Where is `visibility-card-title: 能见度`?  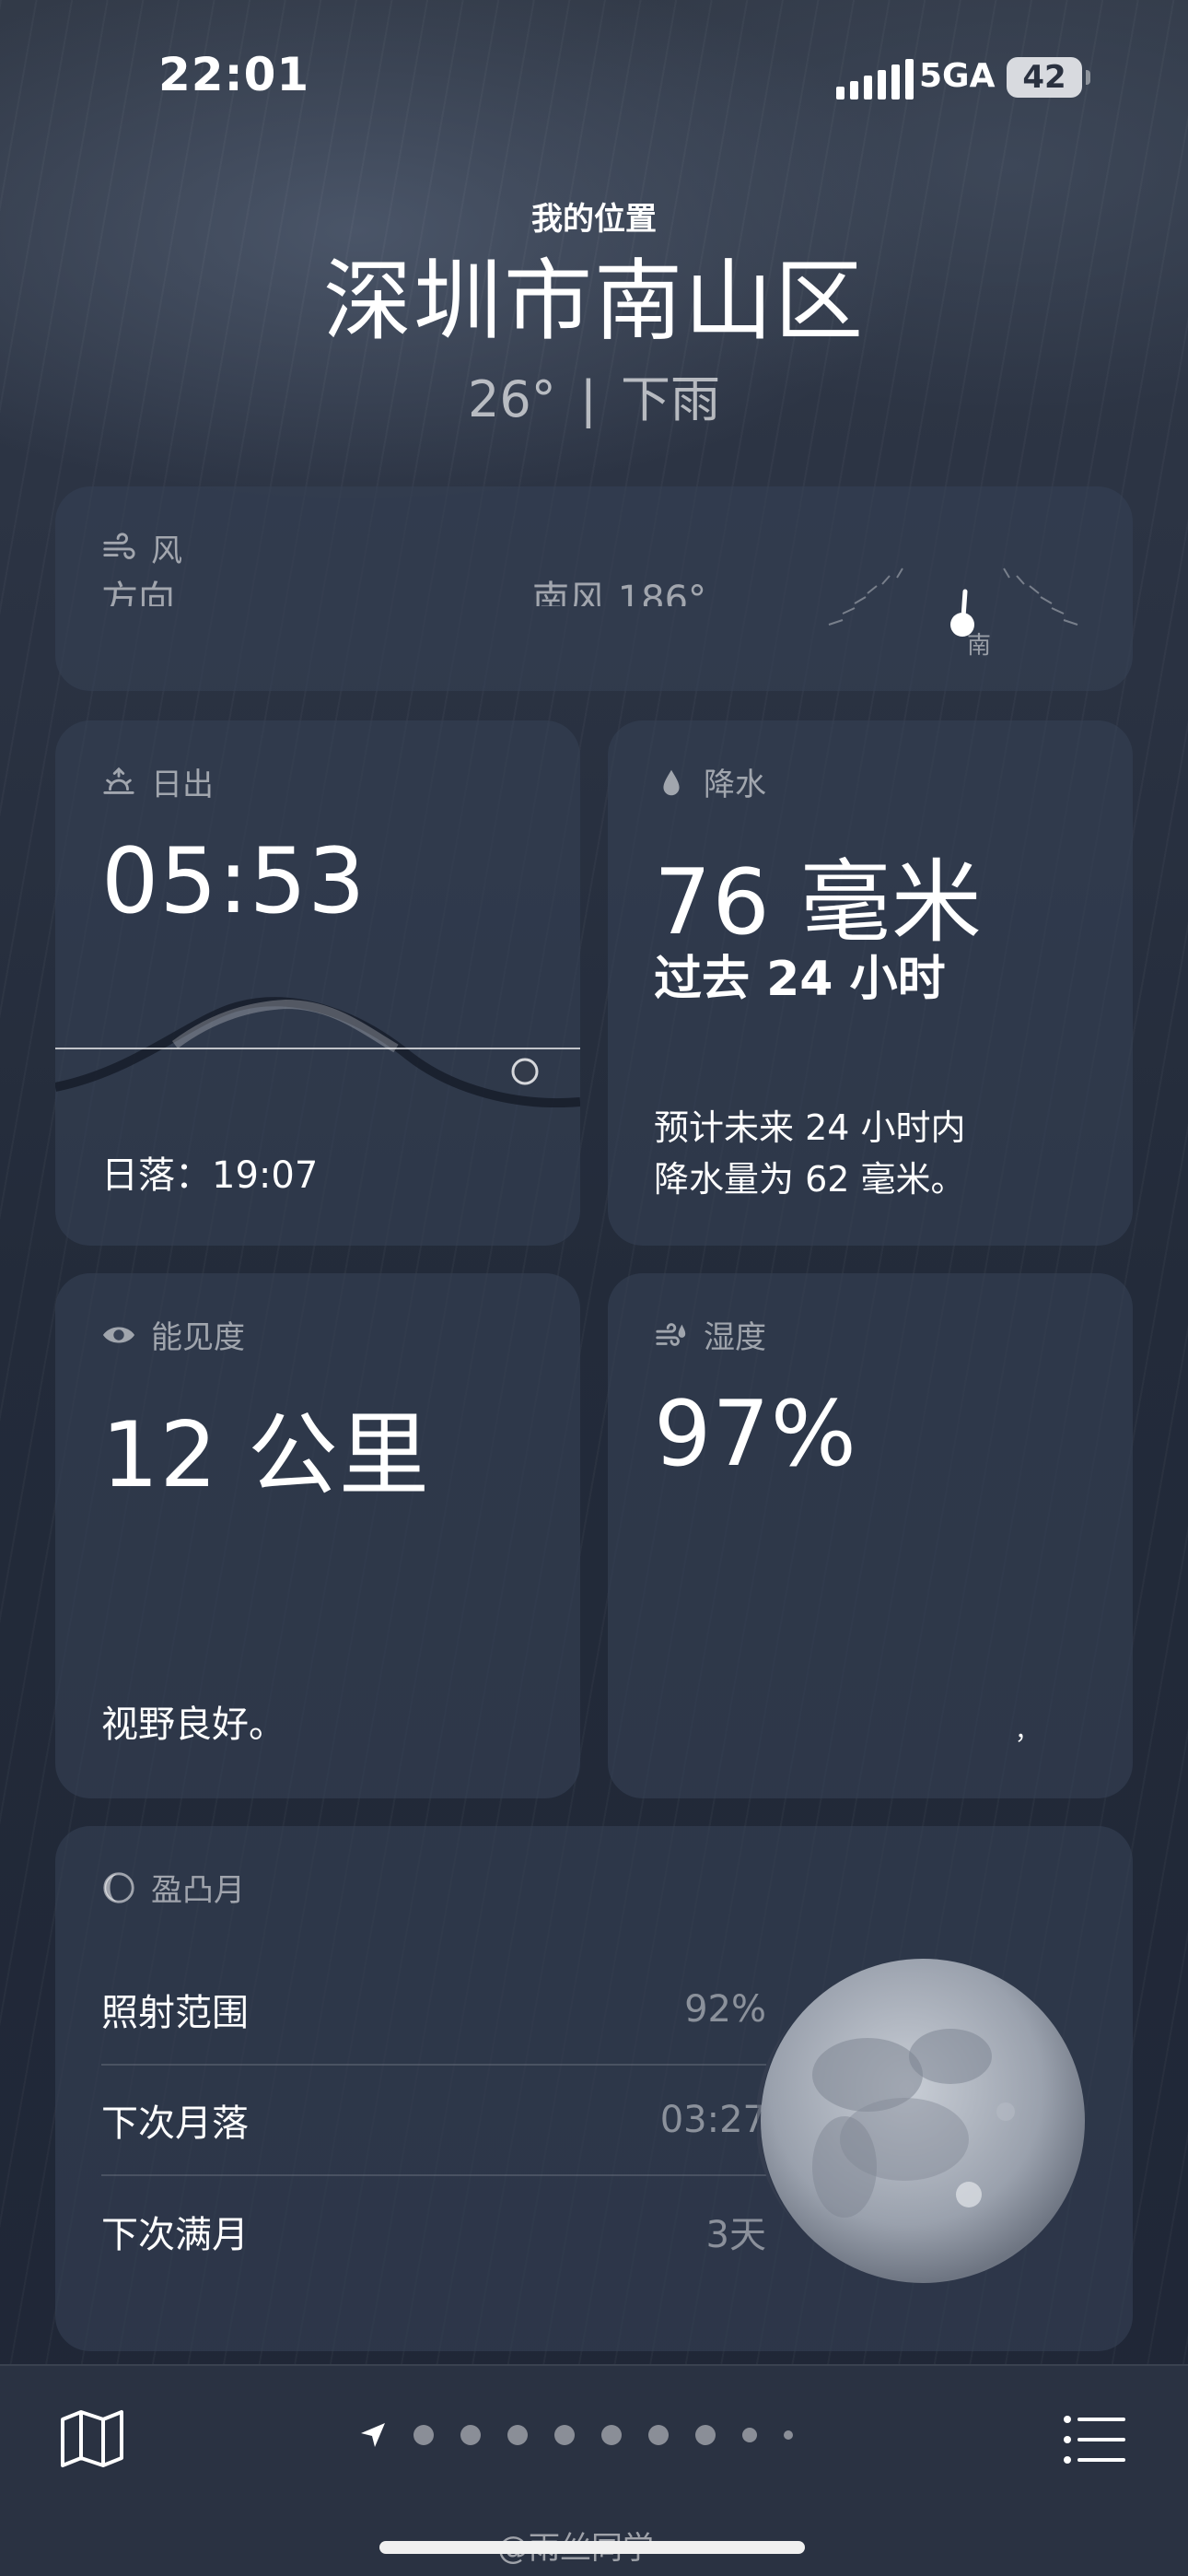
visibility-card-title: 能见度 is located at coordinates (173, 1334).